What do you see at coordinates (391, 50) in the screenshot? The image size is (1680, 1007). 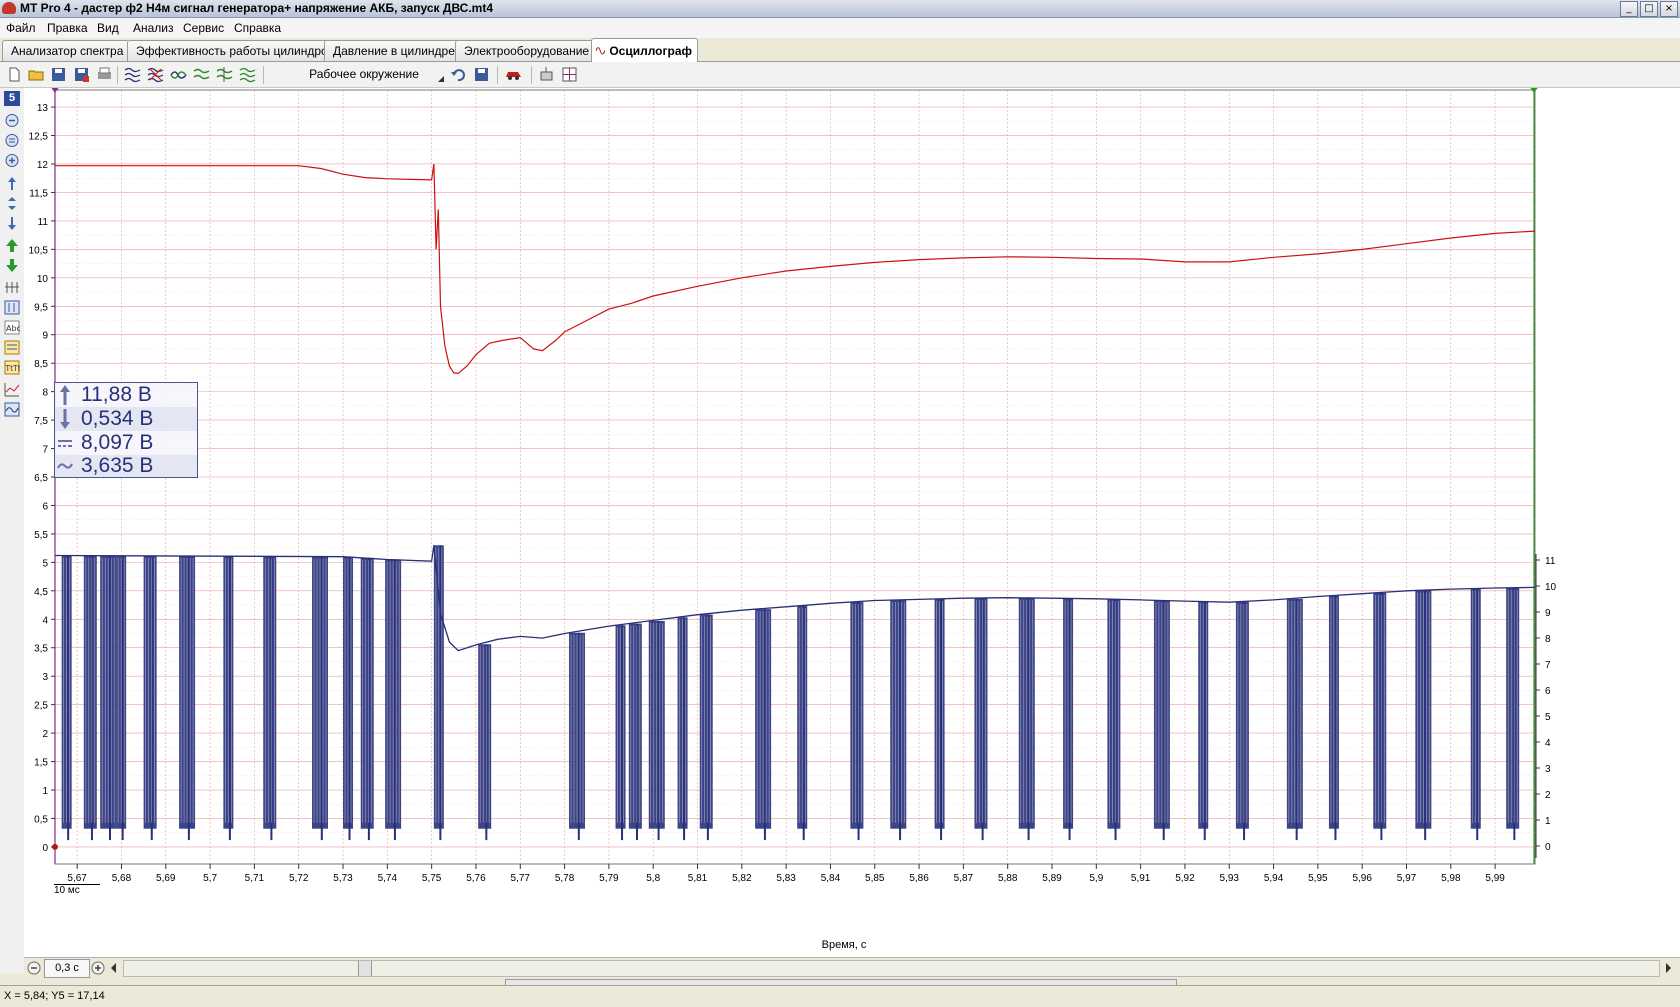 I see `tab-cylinder-pressure: Давление в цилиндре` at bounding box center [391, 50].